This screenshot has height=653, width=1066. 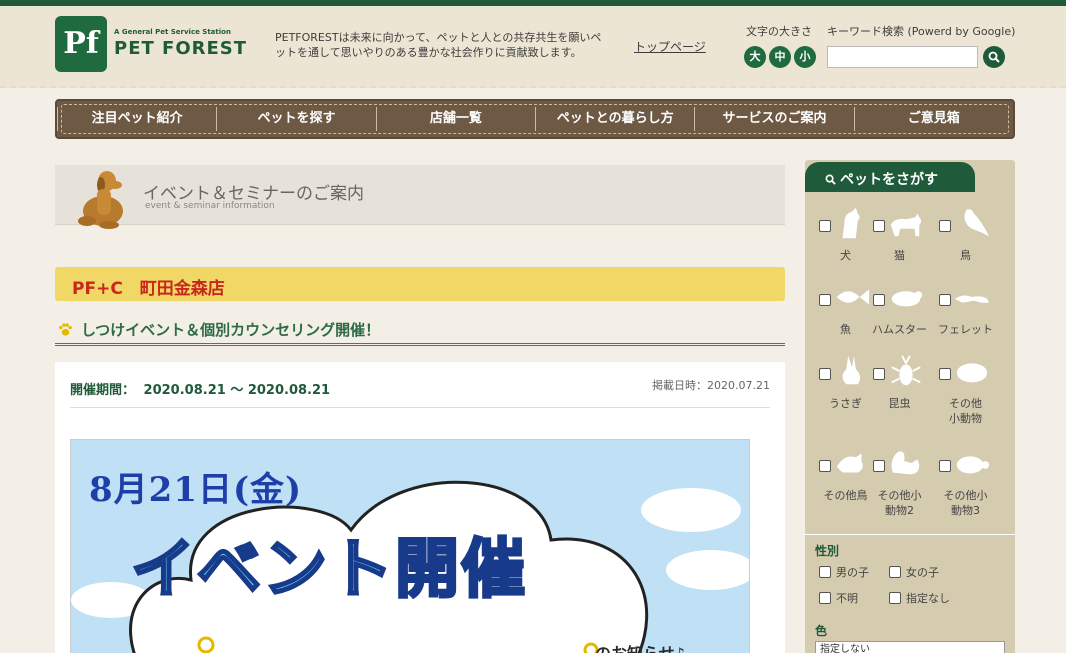 I want to click on pet-option-squirrel: その他小動物2, so click(x=899, y=490).